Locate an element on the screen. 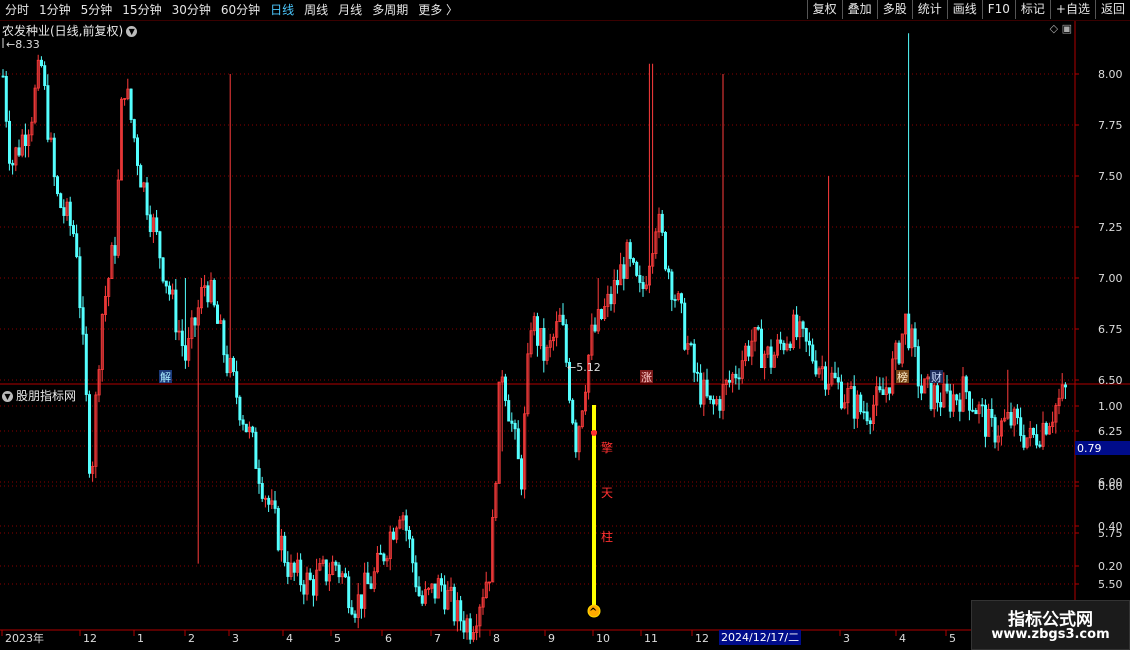 The image size is (1130, 650). price-tick-label: 7.25 is located at coordinates (1110, 227).